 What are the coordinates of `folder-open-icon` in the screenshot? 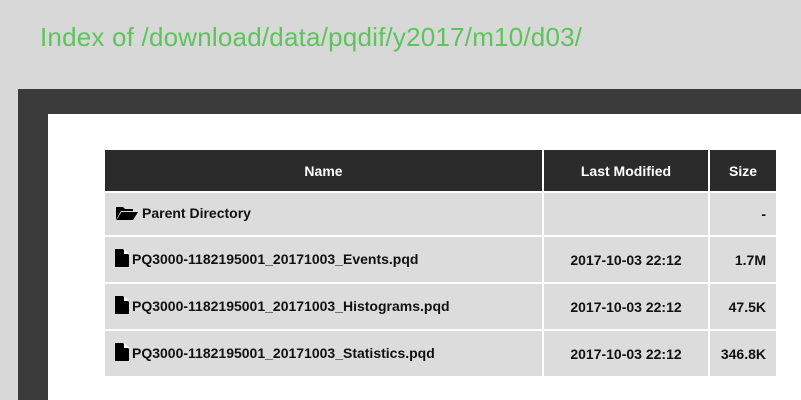 It's located at (127, 214).